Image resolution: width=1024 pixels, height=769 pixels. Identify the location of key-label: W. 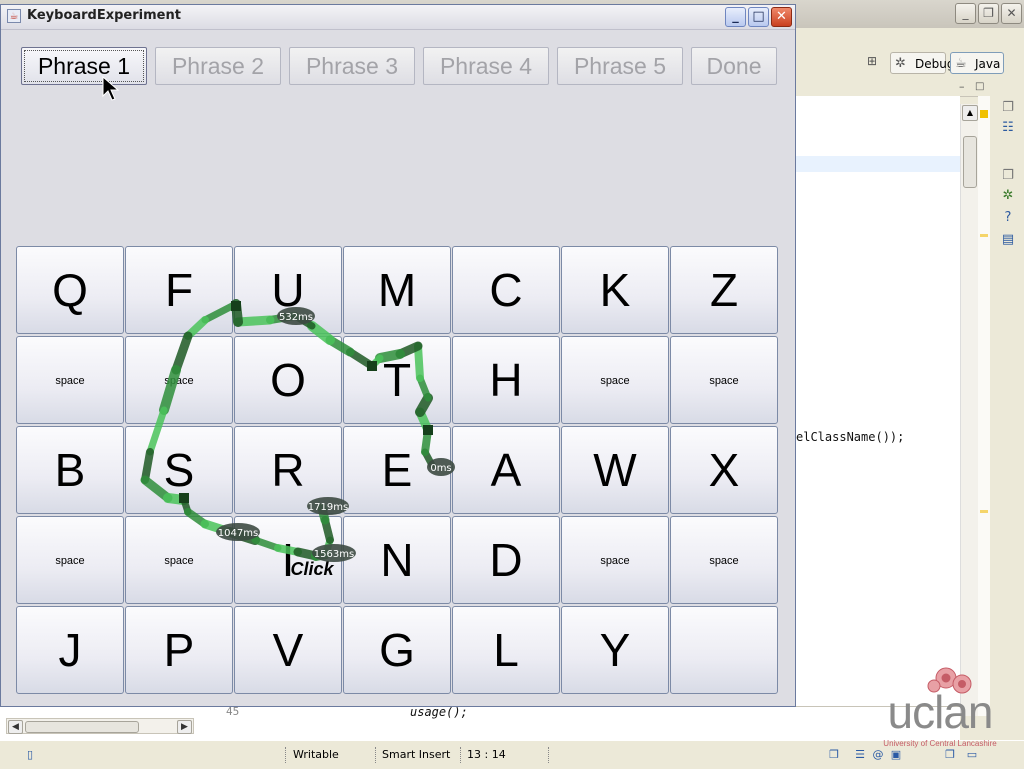
(615, 470).